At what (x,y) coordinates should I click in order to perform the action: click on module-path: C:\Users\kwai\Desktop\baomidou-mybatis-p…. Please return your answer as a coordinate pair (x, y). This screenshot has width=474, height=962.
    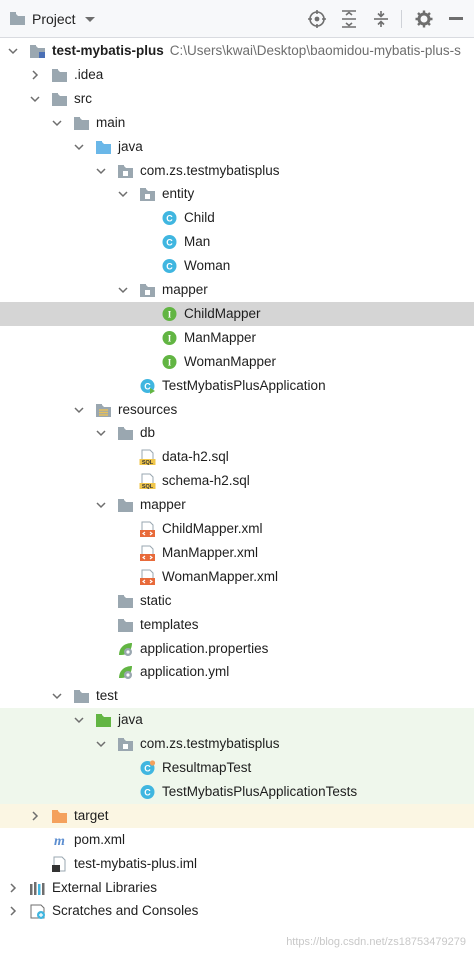
    Looking at the image, I should click on (315, 50).